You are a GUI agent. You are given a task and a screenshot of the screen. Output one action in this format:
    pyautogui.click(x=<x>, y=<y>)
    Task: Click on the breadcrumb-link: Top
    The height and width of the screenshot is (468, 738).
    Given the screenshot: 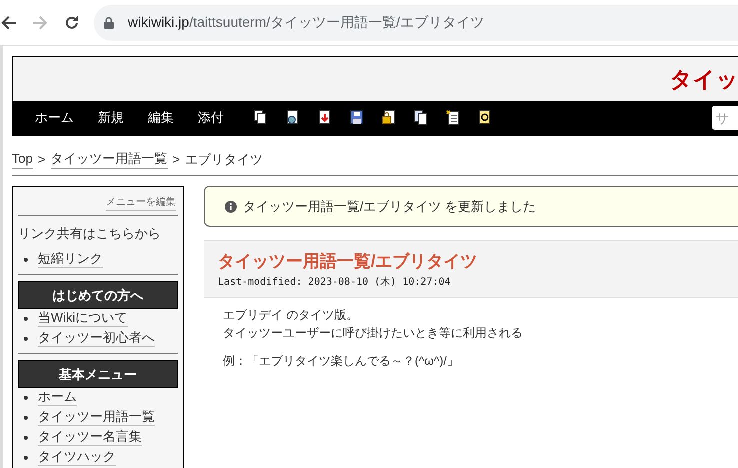 What is the action you would take?
    pyautogui.click(x=22, y=158)
    